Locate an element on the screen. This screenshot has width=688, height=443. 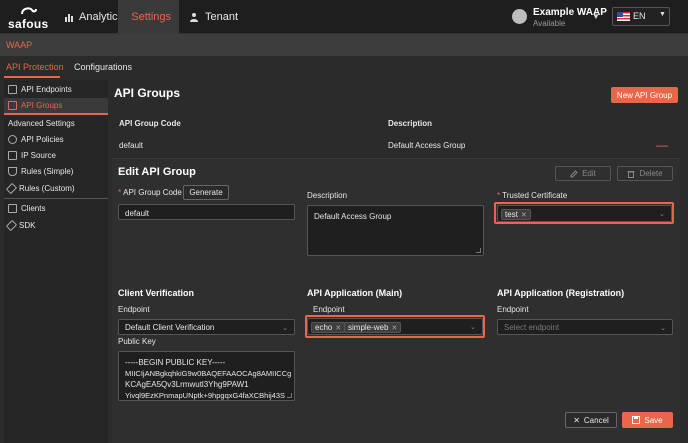
save-button-label: Save is located at coordinates (653, 420).